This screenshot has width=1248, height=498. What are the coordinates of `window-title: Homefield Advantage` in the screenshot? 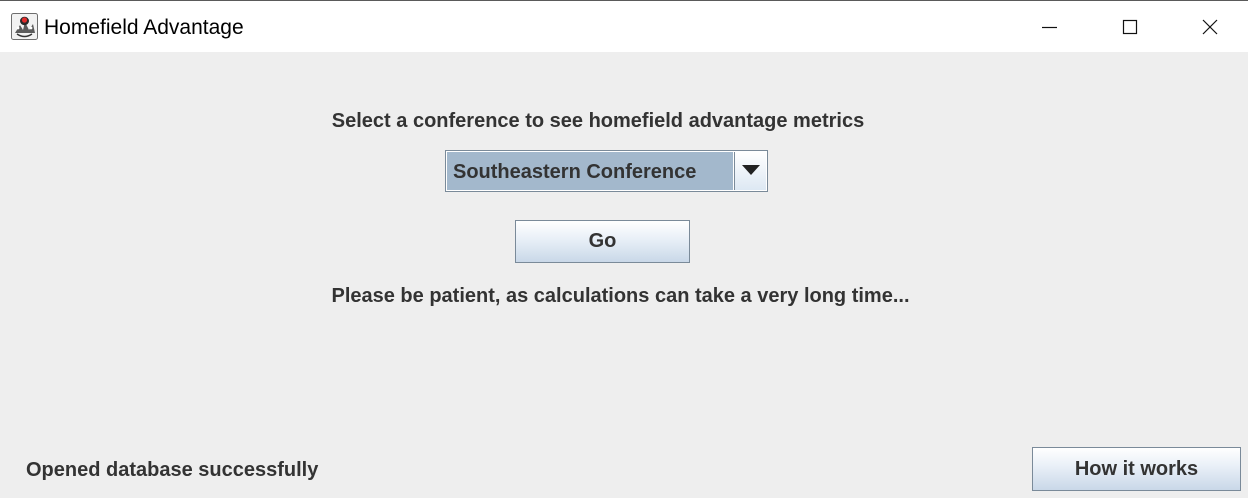 It's located at (144, 27).